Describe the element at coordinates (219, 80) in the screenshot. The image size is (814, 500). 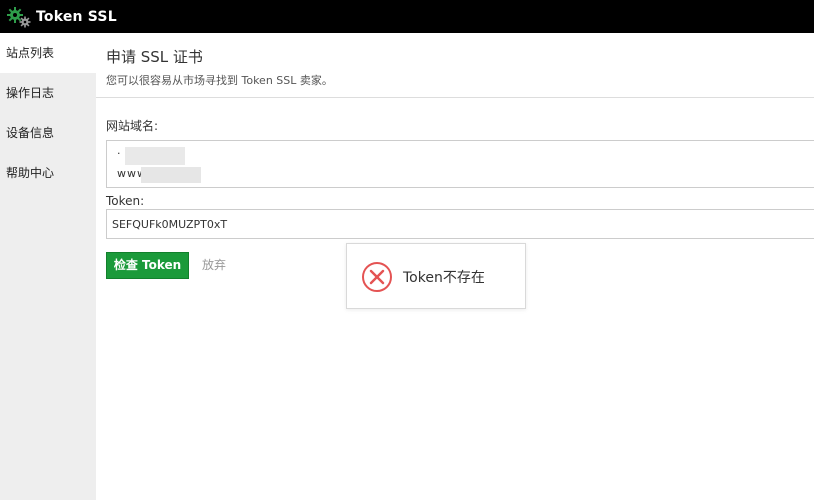
I see `page-subtitle: 您可以很容易从市场寻找到 Token SSL 卖家。` at that location.